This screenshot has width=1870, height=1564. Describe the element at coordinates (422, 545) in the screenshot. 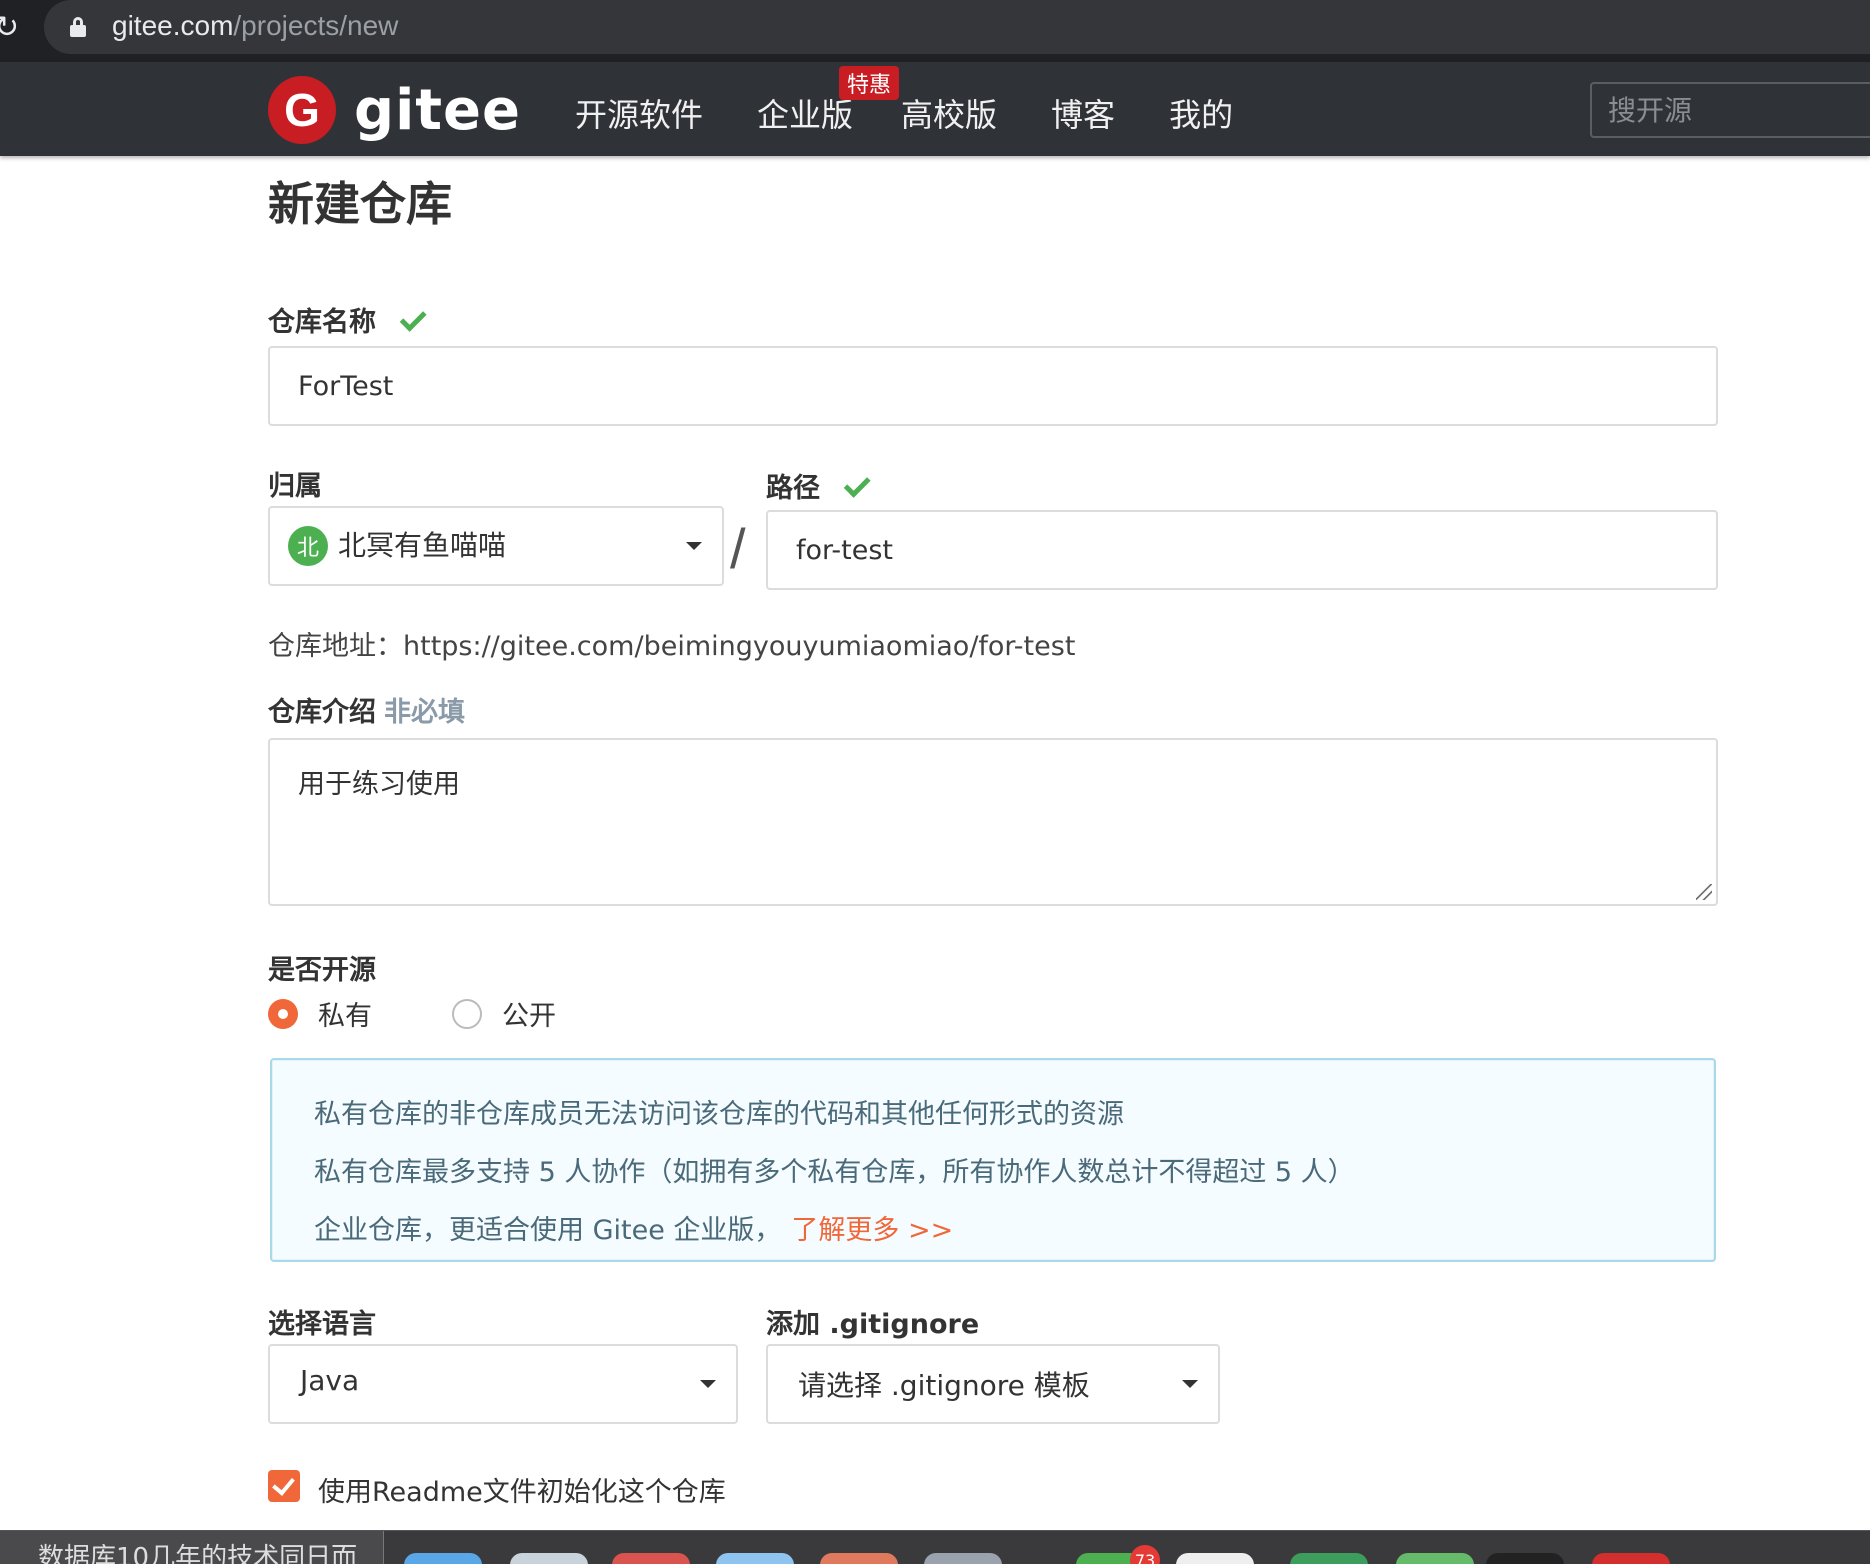

I see `owner-name: 北冥有鱼喵喵` at that location.